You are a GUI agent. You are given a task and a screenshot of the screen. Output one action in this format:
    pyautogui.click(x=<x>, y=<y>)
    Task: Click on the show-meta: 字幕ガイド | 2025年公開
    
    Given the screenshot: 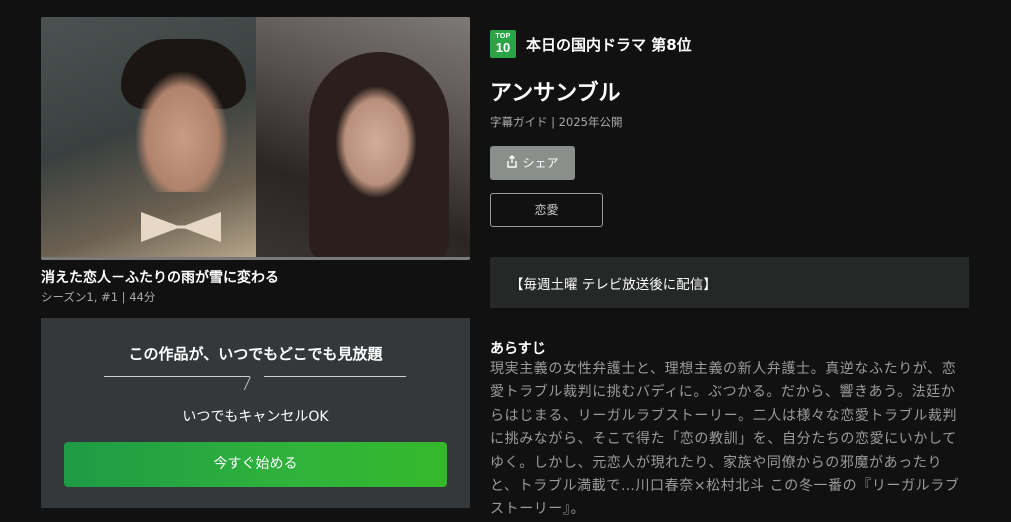 What is the action you would take?
    pyautogui.click(x=556, y=122)
    